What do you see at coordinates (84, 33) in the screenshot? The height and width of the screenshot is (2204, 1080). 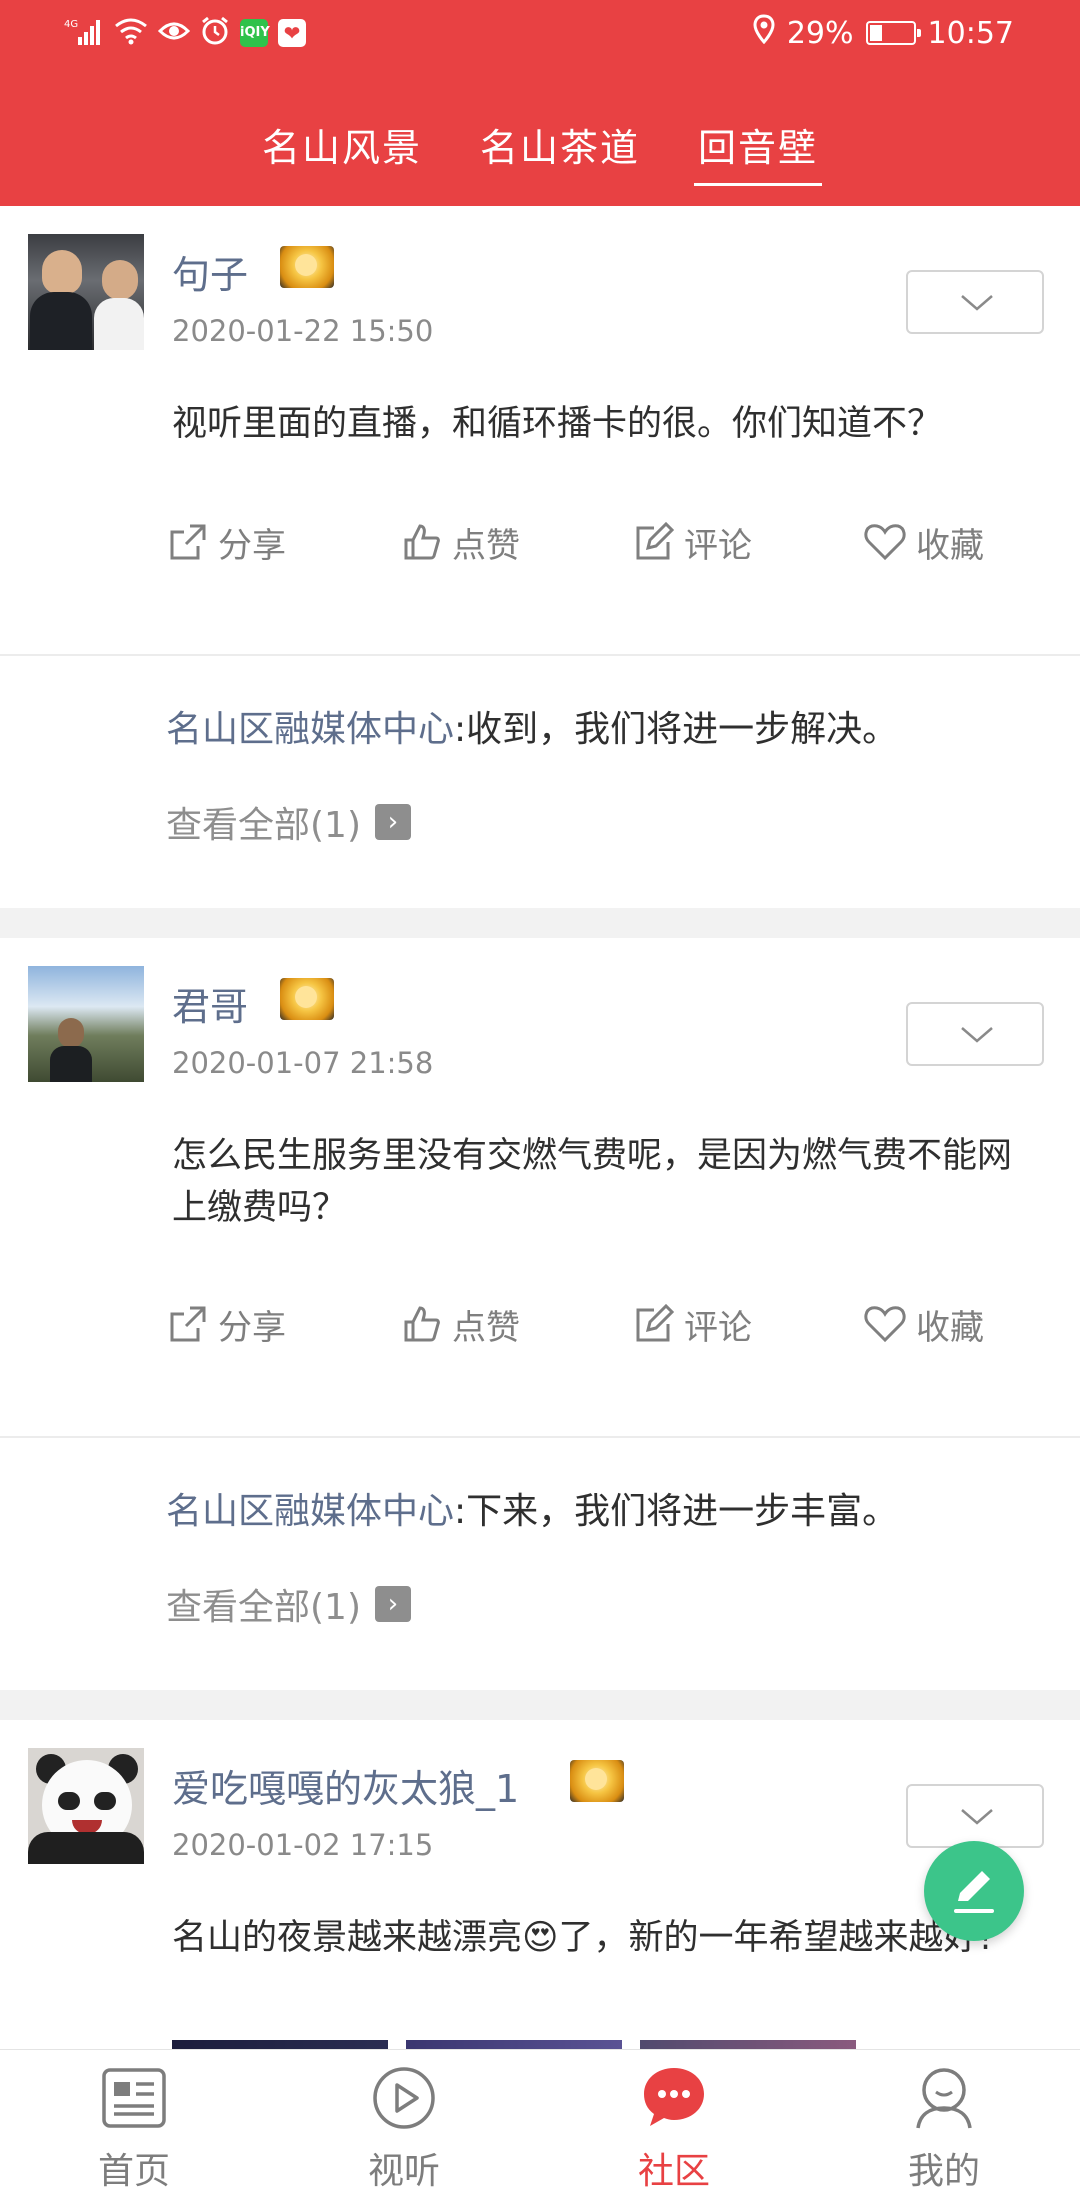 I see `signal-icon: 4G` at bounding box center [84, 33].